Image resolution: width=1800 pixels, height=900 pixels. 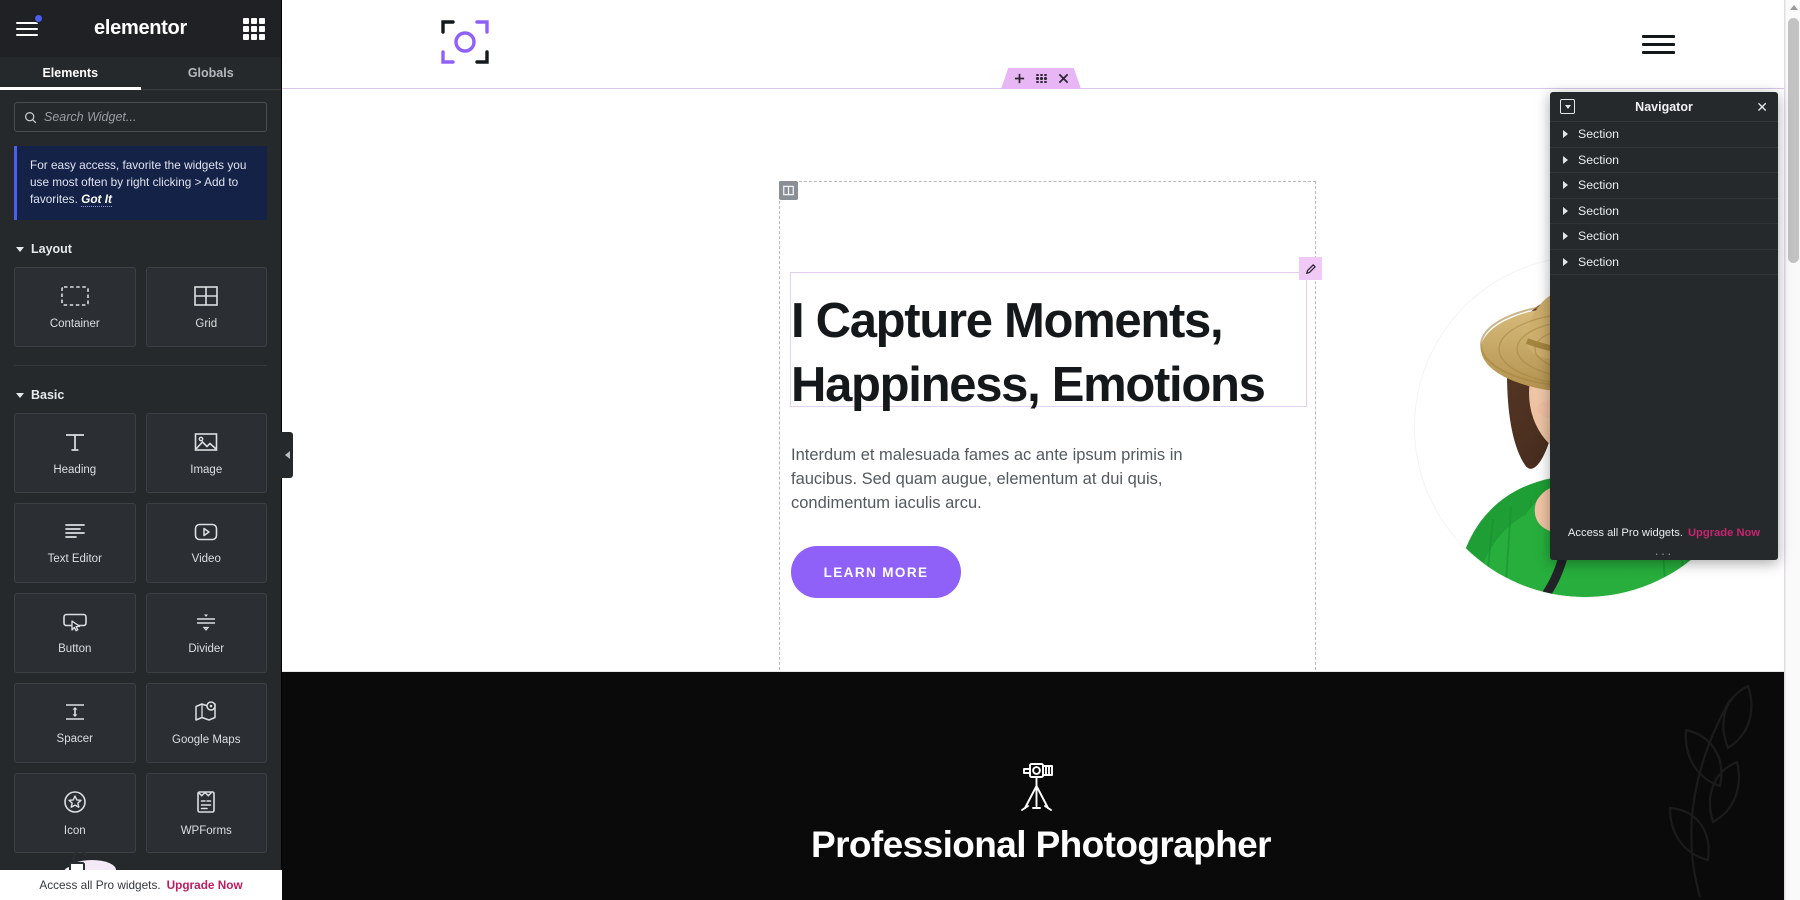 I want to click on widget-spacer: Spacer, so click(x=75, y=723).